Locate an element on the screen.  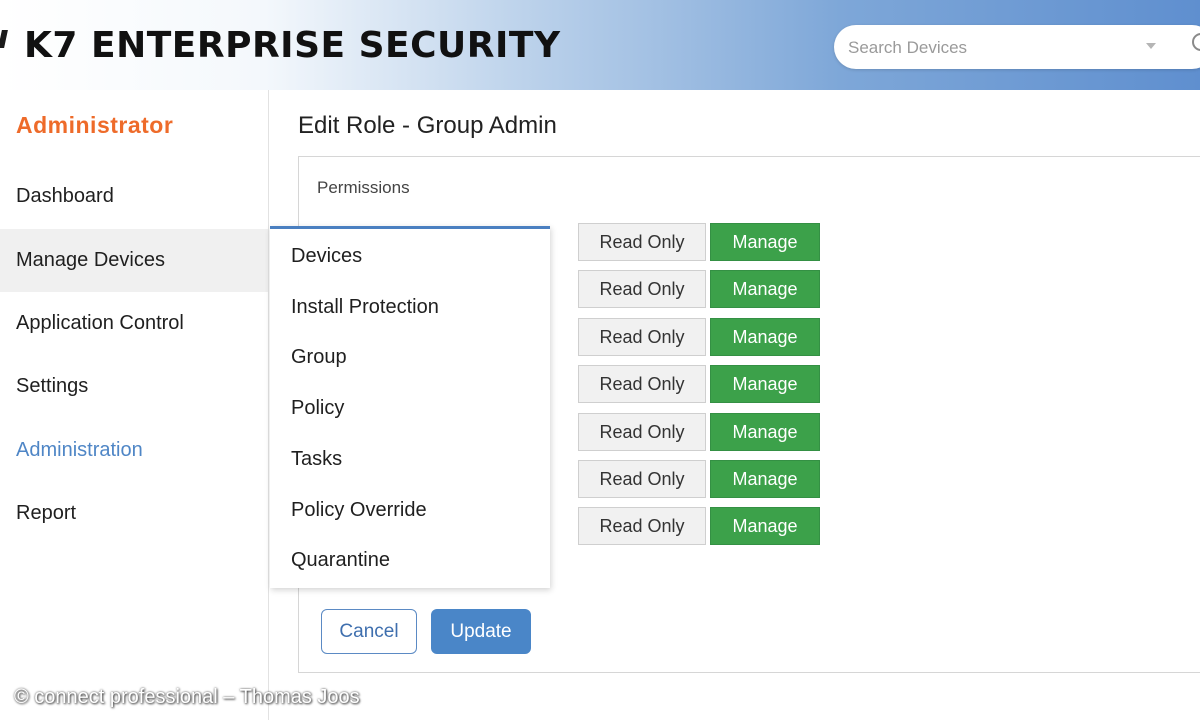
permissions-label: Permissions is located at coordinates (363, 187).